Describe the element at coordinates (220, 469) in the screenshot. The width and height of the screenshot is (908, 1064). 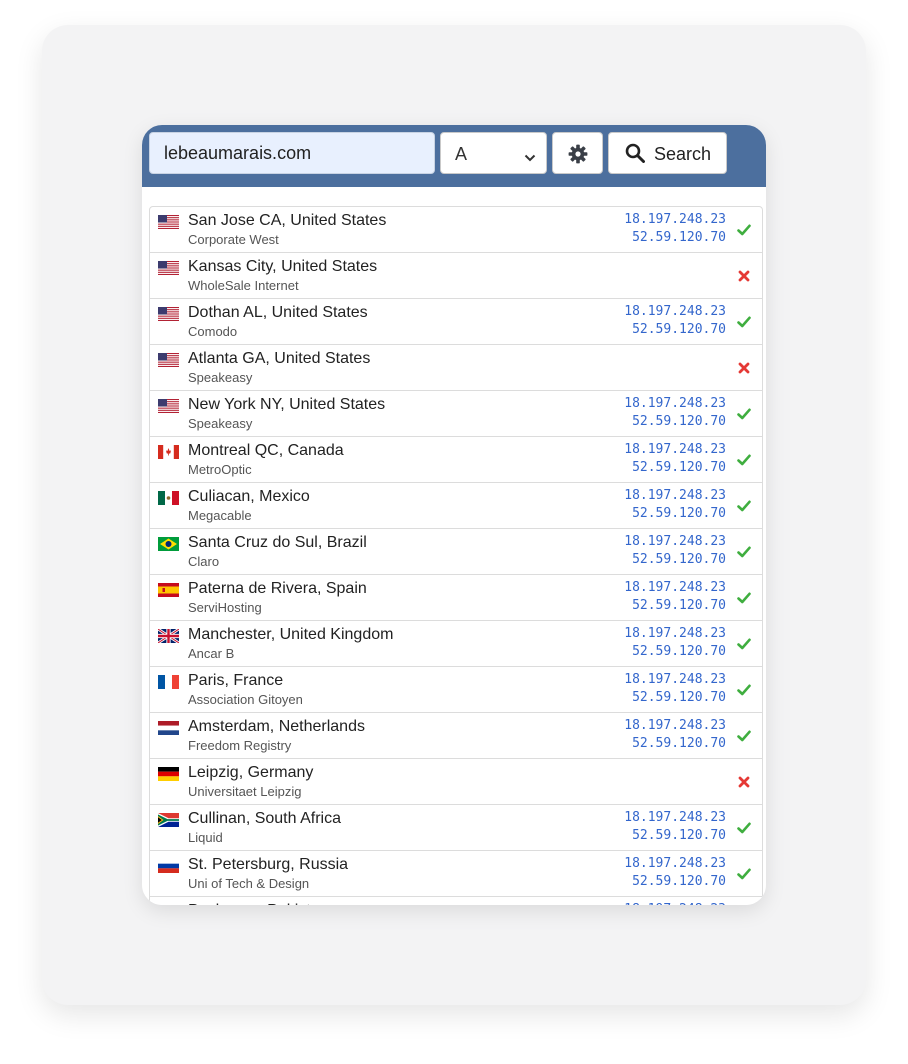
I see `isp-label: MetroOptic` at that location.